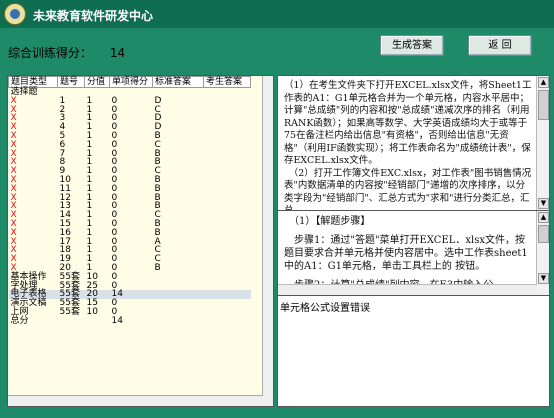 Image resolution: width=554 pixels, height=418 pixels. I want to click on score-value: 14, so click(117, 53).